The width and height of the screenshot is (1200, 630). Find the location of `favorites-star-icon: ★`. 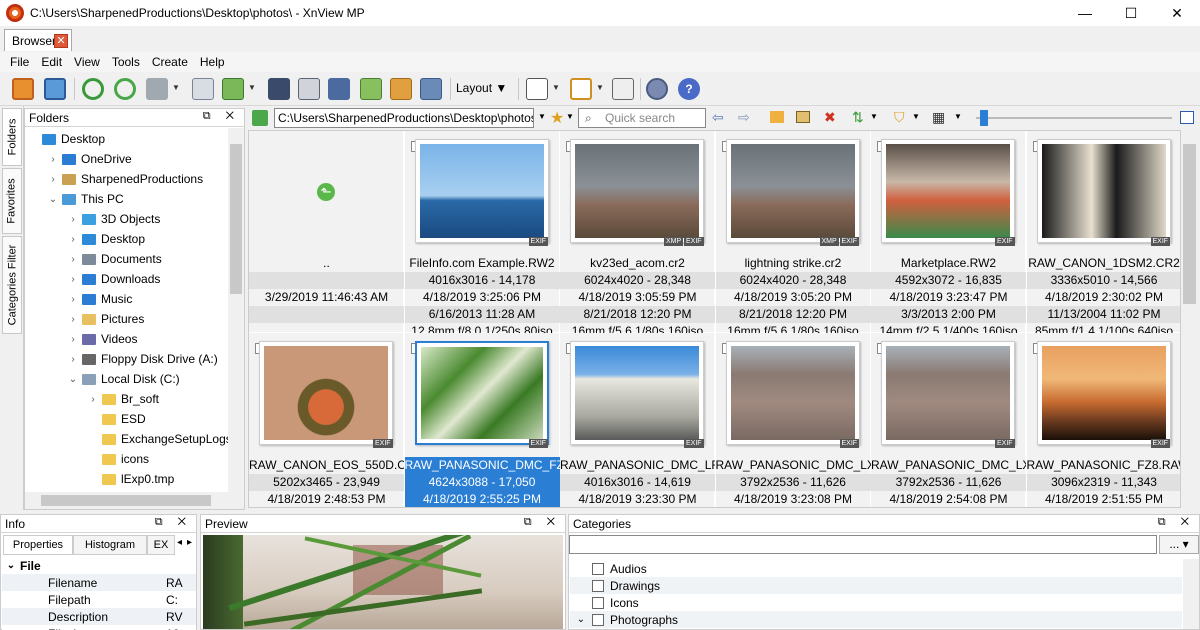

favorites-star-icon: ★ is located at coordinates (557, 118).